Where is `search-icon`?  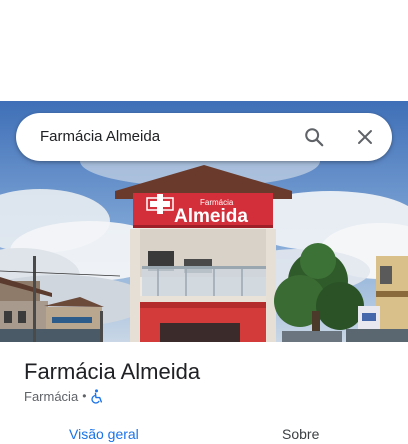
search-icon is located at coordinates (314, 137).